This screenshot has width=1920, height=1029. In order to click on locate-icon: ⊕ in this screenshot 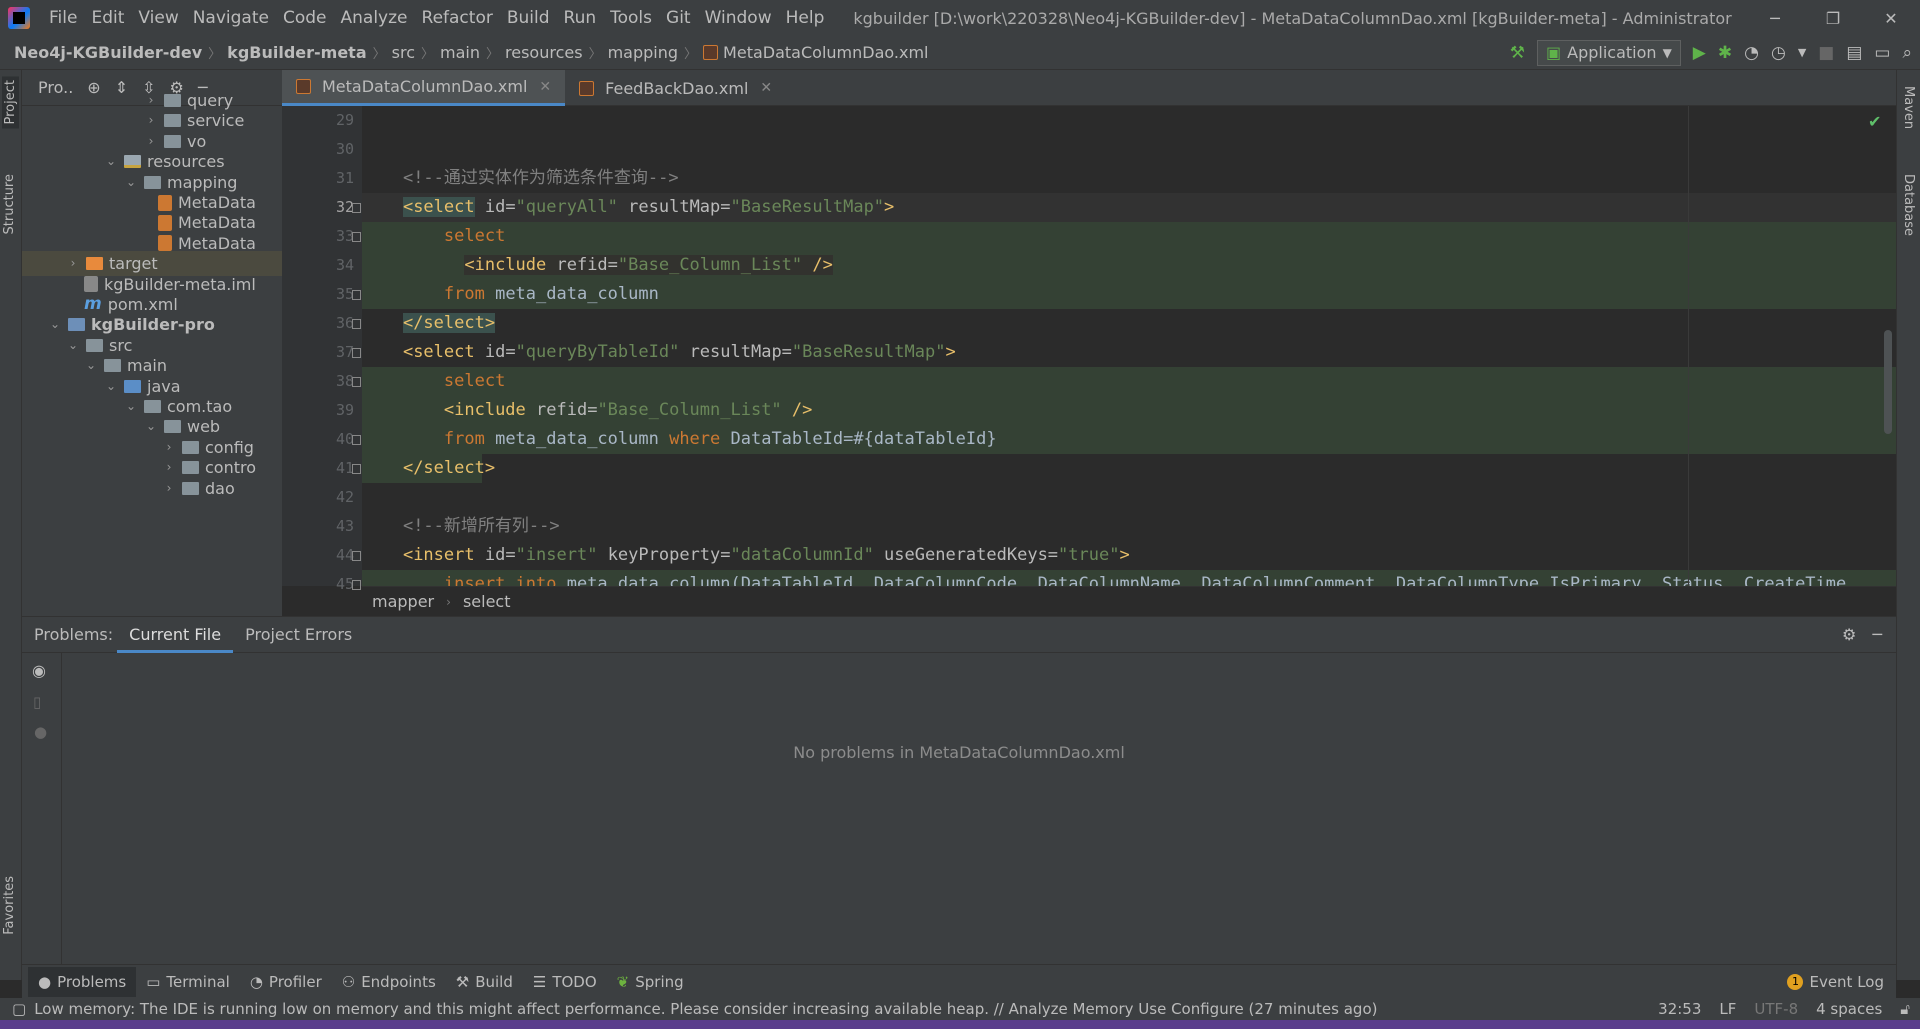, I will do `click(93, 87)`.